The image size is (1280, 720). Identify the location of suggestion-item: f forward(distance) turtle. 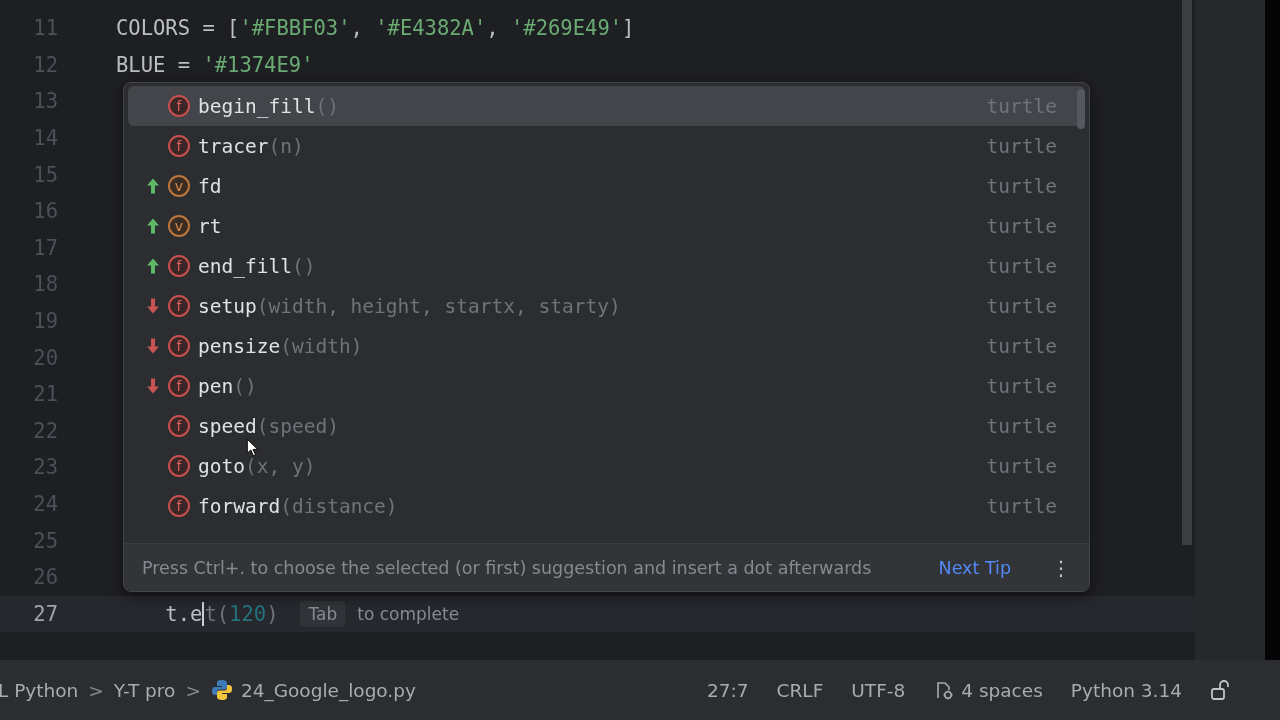
(606, 506).